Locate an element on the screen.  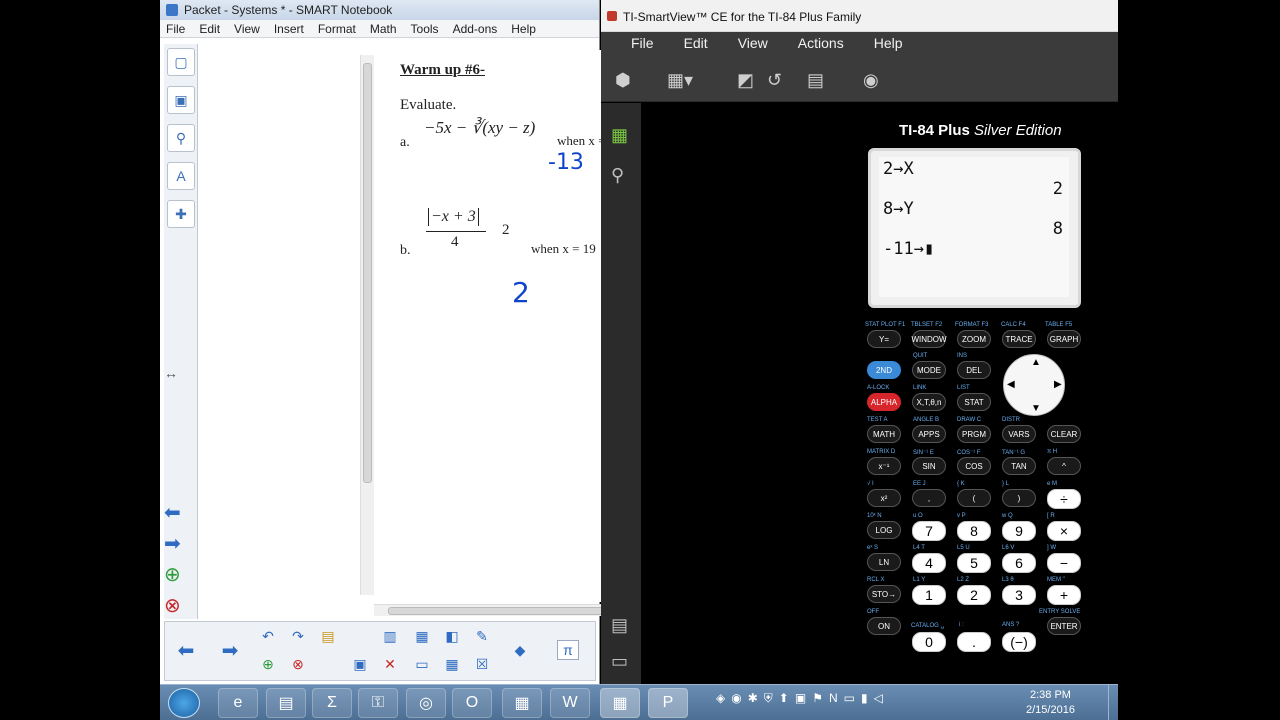
tray-bluetooth-icon: ✱ is located at coordinates (753, 698).